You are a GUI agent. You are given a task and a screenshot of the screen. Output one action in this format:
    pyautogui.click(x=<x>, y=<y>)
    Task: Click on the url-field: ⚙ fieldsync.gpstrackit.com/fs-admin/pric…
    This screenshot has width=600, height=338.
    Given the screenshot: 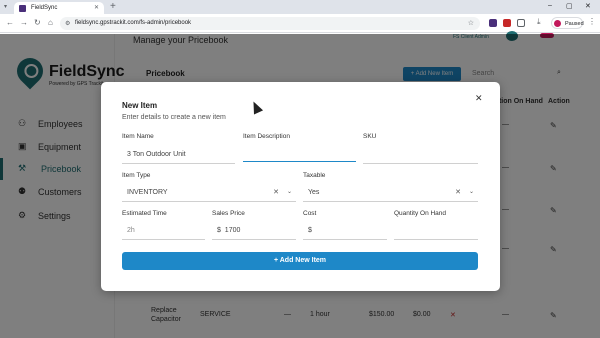 What is the action you would take?
    pyautogui.click(x=270, y=23)
    